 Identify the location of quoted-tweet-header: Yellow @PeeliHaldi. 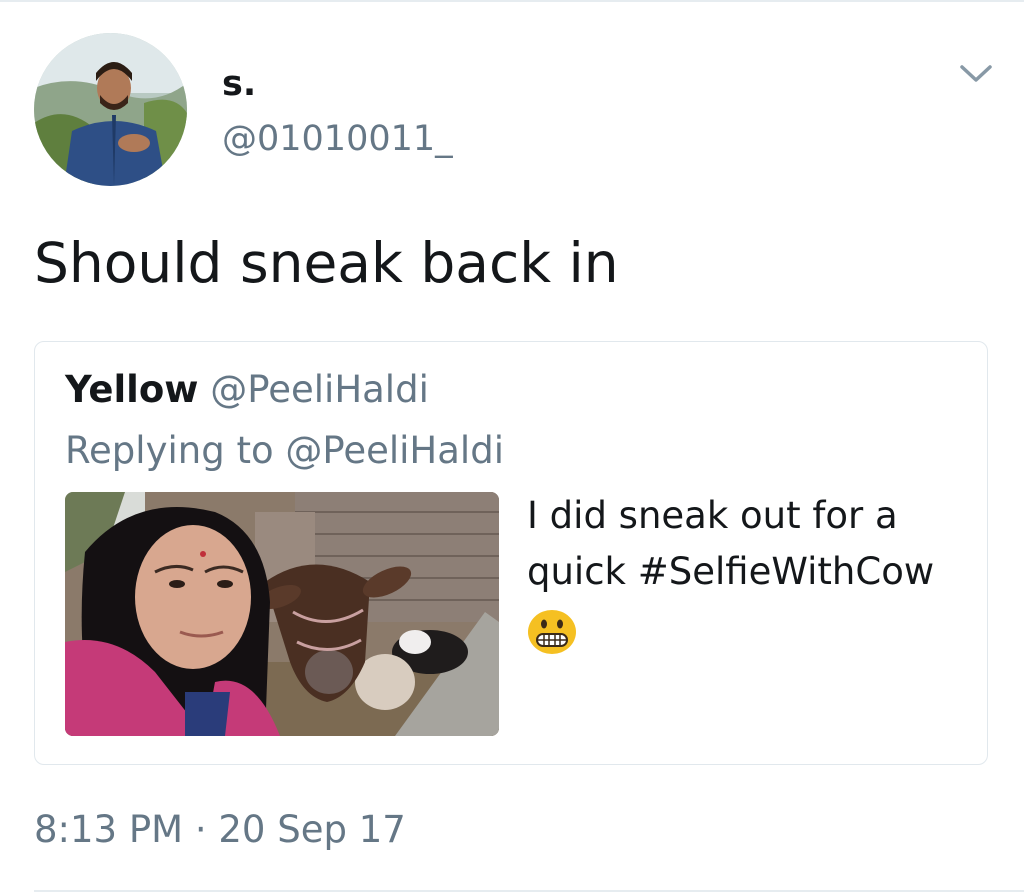
(247, 390).